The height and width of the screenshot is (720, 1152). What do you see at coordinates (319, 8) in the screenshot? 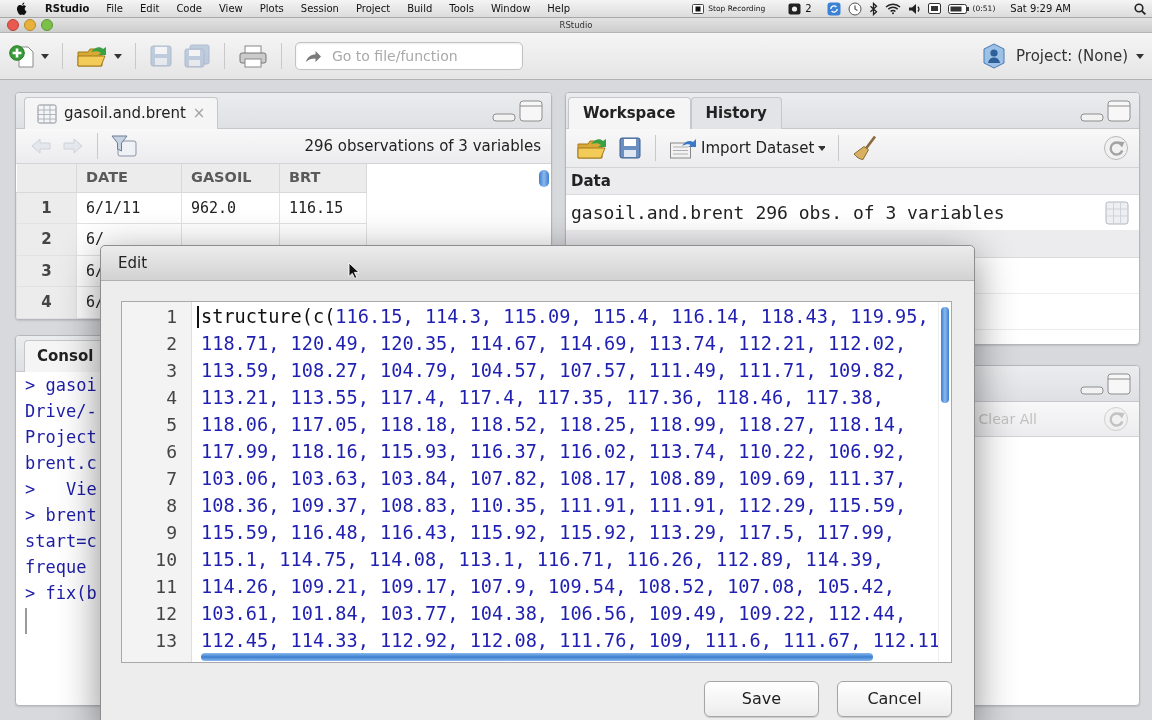
I see `menu-item: Session` at bounding box center [319, 8].